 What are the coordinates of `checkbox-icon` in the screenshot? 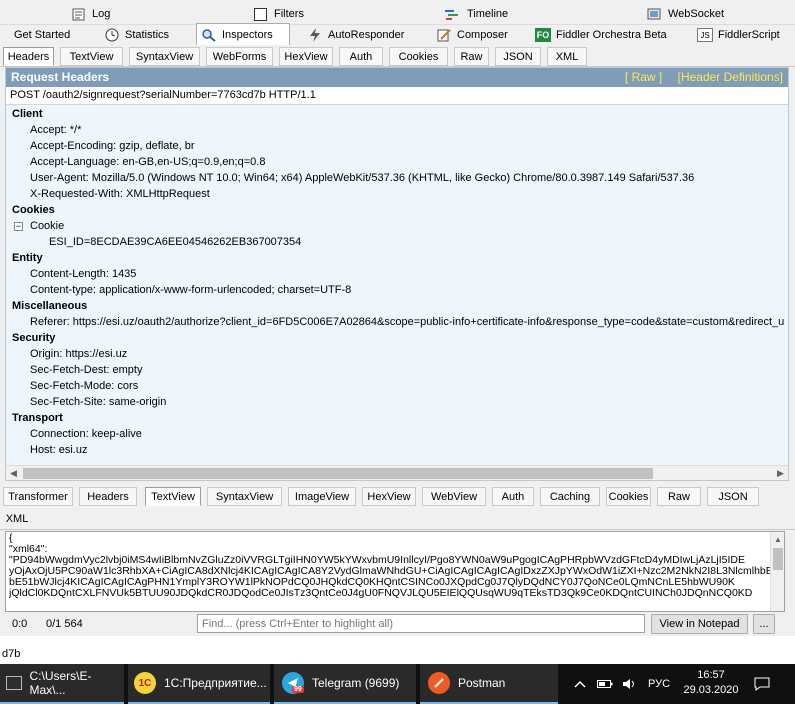 It's located at (260, 14).